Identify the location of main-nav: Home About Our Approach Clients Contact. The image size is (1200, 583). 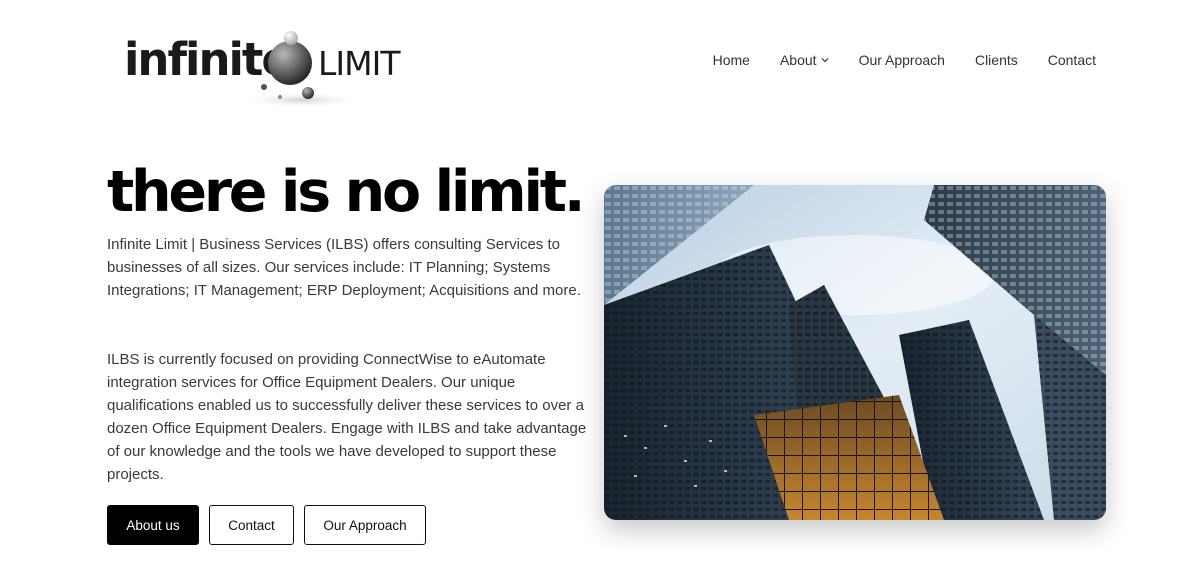
(904, 60).